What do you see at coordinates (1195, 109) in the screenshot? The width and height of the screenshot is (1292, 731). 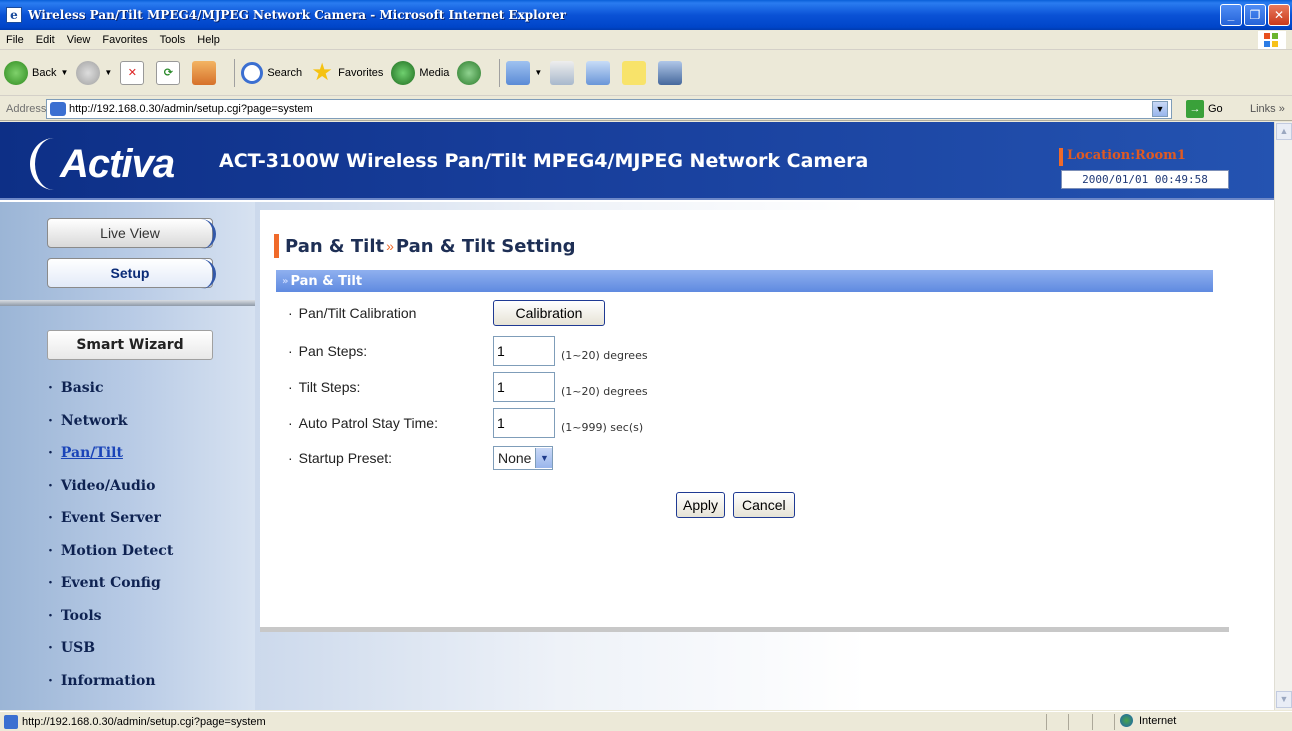 I see `go-arrow-icon: →` at bounding box center [1195, 109].